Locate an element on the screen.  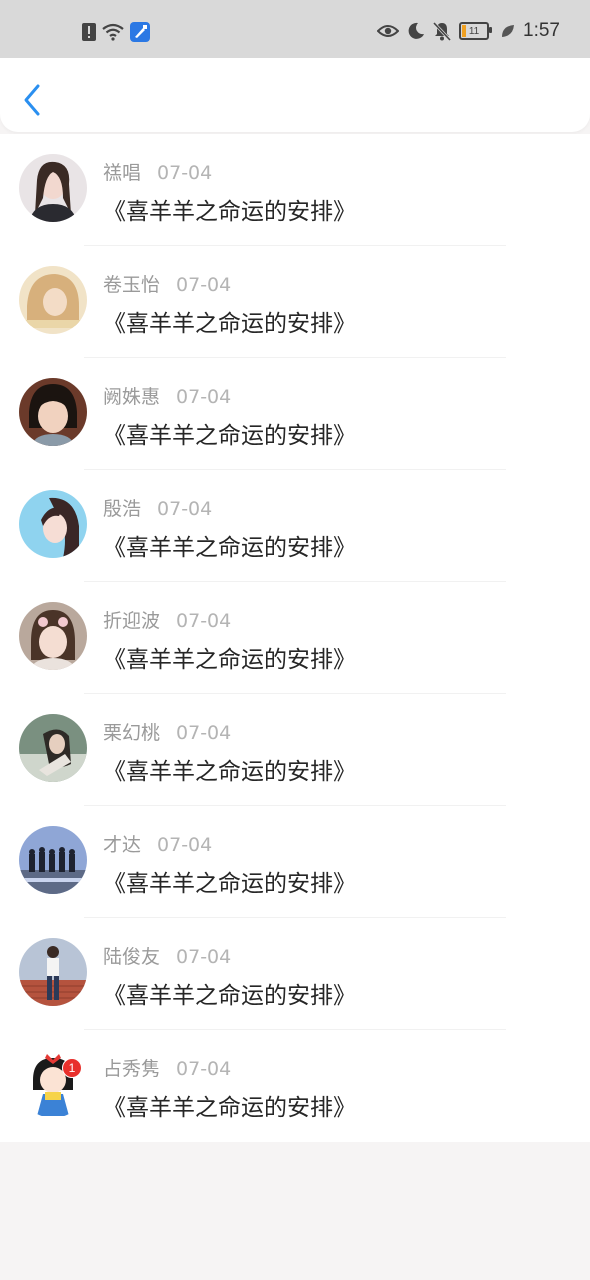
item-meta: 卷玉怡 07-04 is located at coordinates (167, 283).